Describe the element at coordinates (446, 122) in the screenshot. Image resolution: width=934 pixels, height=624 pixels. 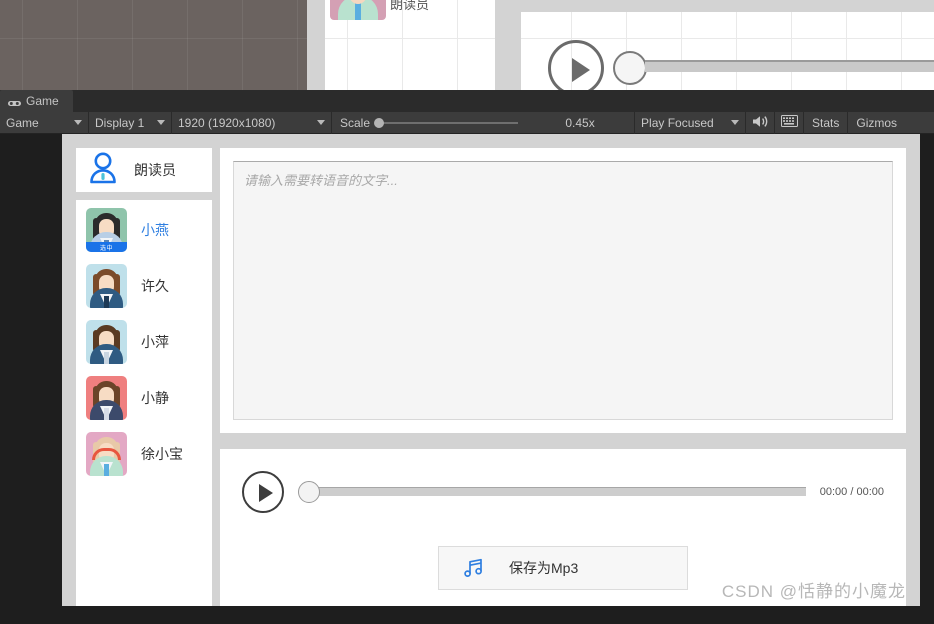
I see `scale-slider-track` at that location.